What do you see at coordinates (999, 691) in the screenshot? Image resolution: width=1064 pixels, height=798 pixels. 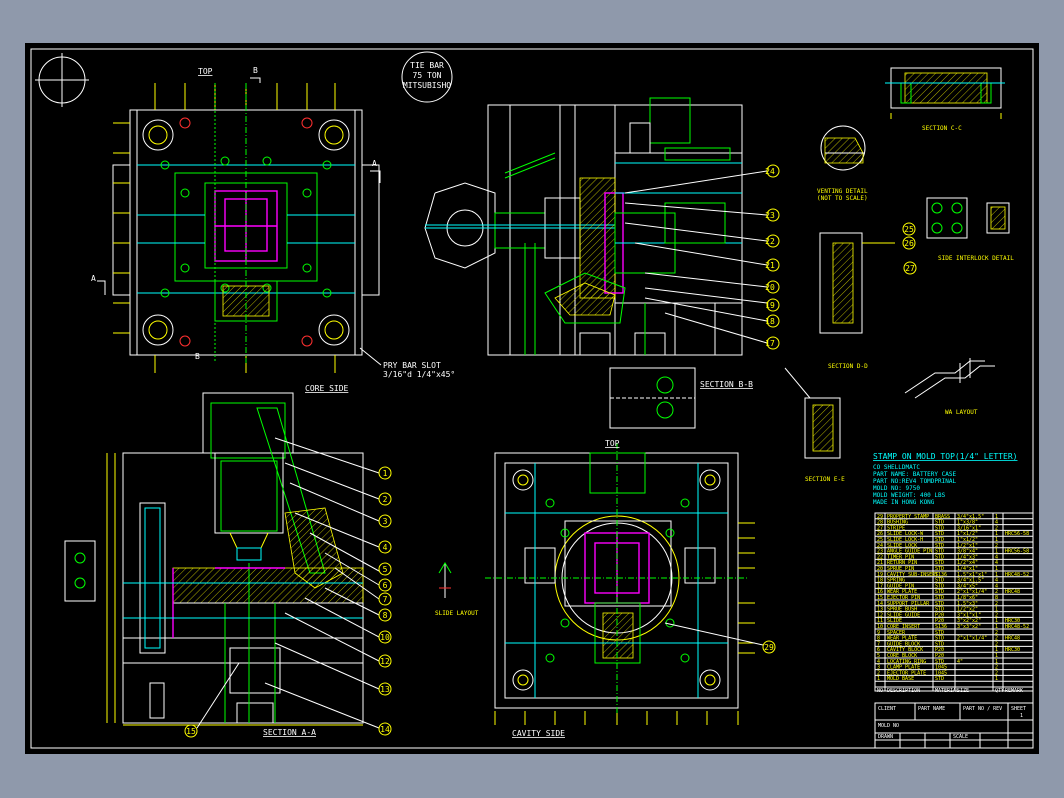 I see `bom-header-cell: QTY` at bounding box center [999, 691].